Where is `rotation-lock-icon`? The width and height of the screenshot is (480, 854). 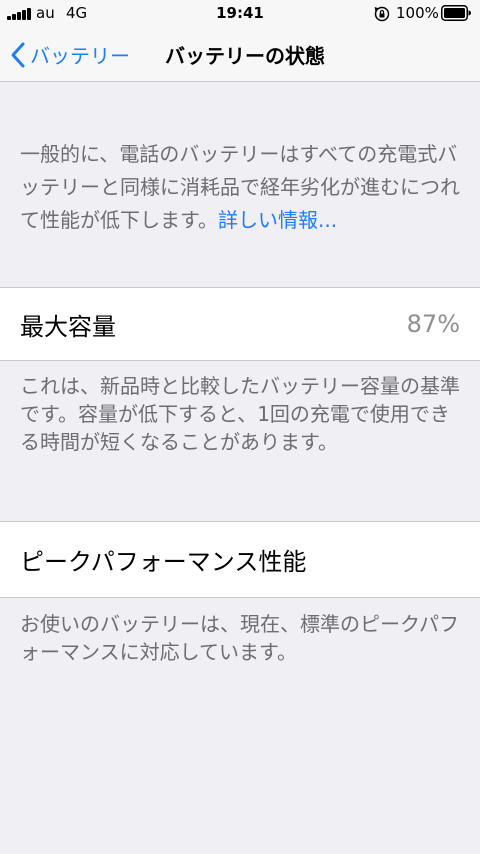
rotation-lock-icon is located at coordinates (382, 14).